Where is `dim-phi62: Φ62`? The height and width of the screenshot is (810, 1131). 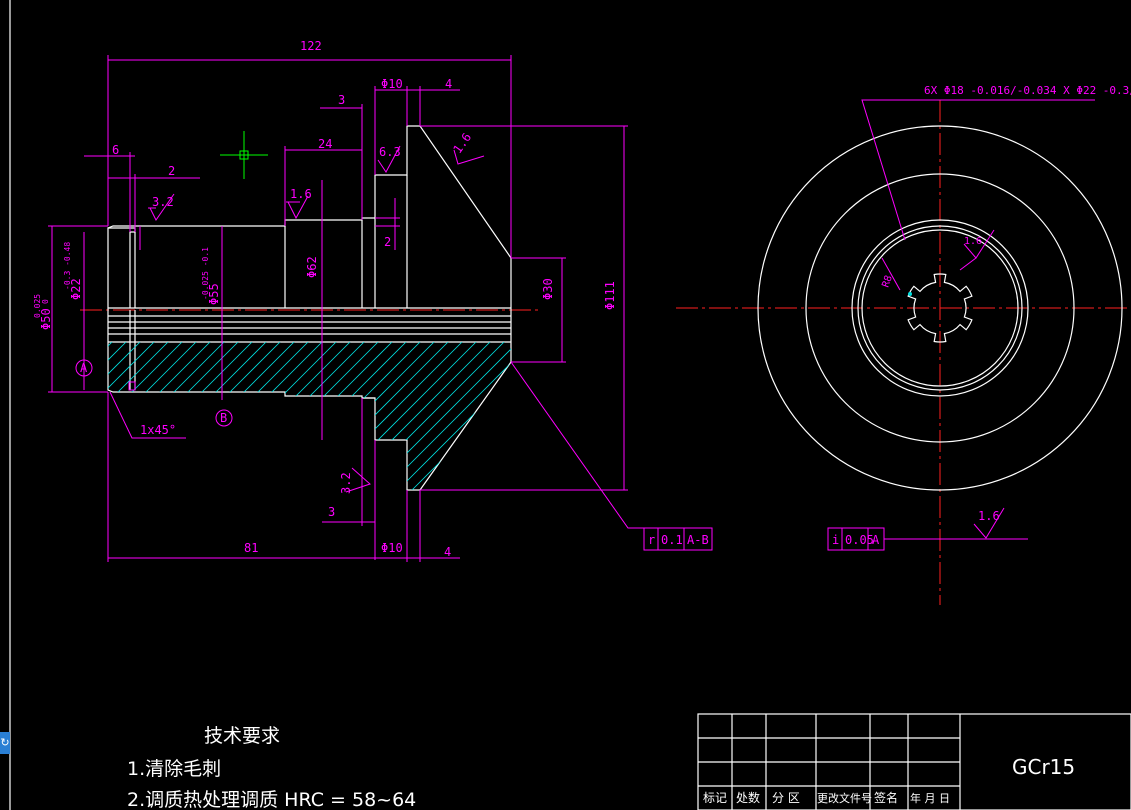 dim-phi62: Φ62 is located at coordinates (312, 267).